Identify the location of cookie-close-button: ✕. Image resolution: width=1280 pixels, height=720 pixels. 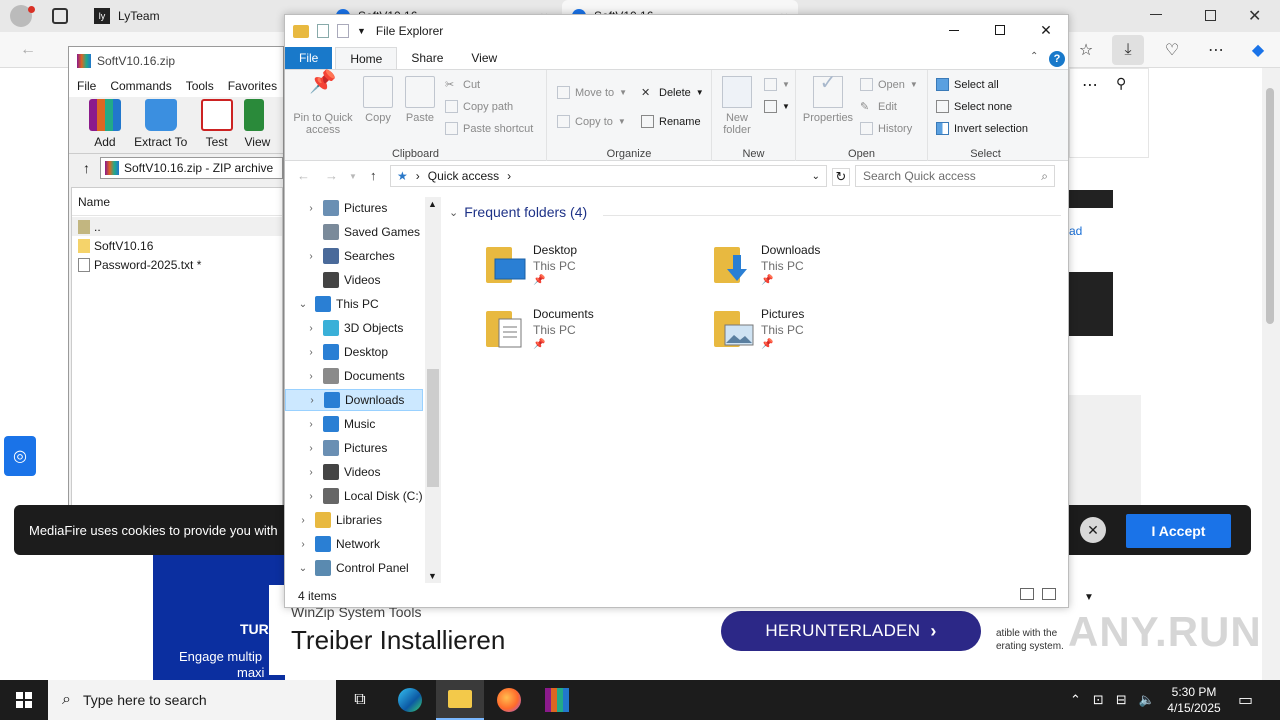
(1093, 530).